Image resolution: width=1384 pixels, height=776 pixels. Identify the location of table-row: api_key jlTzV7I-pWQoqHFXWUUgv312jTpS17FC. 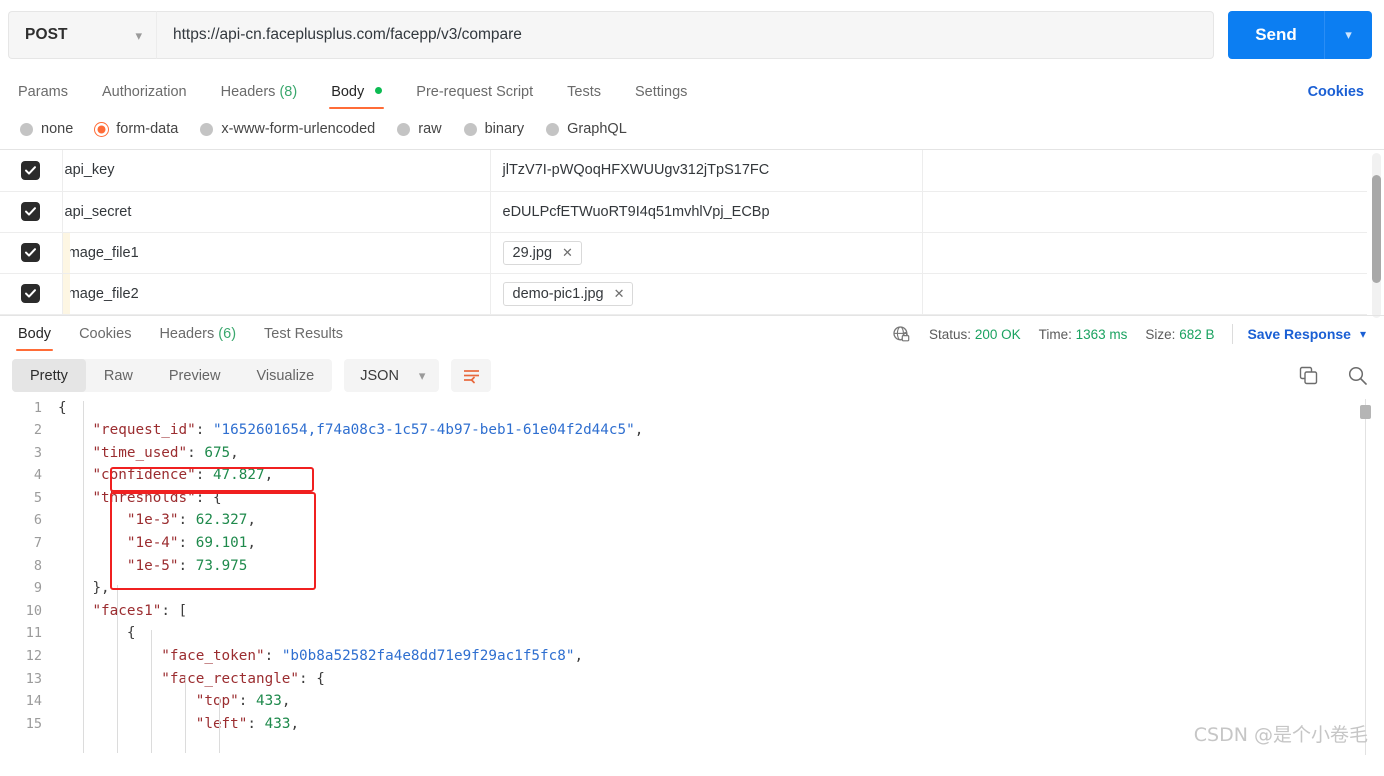
(683, 171).